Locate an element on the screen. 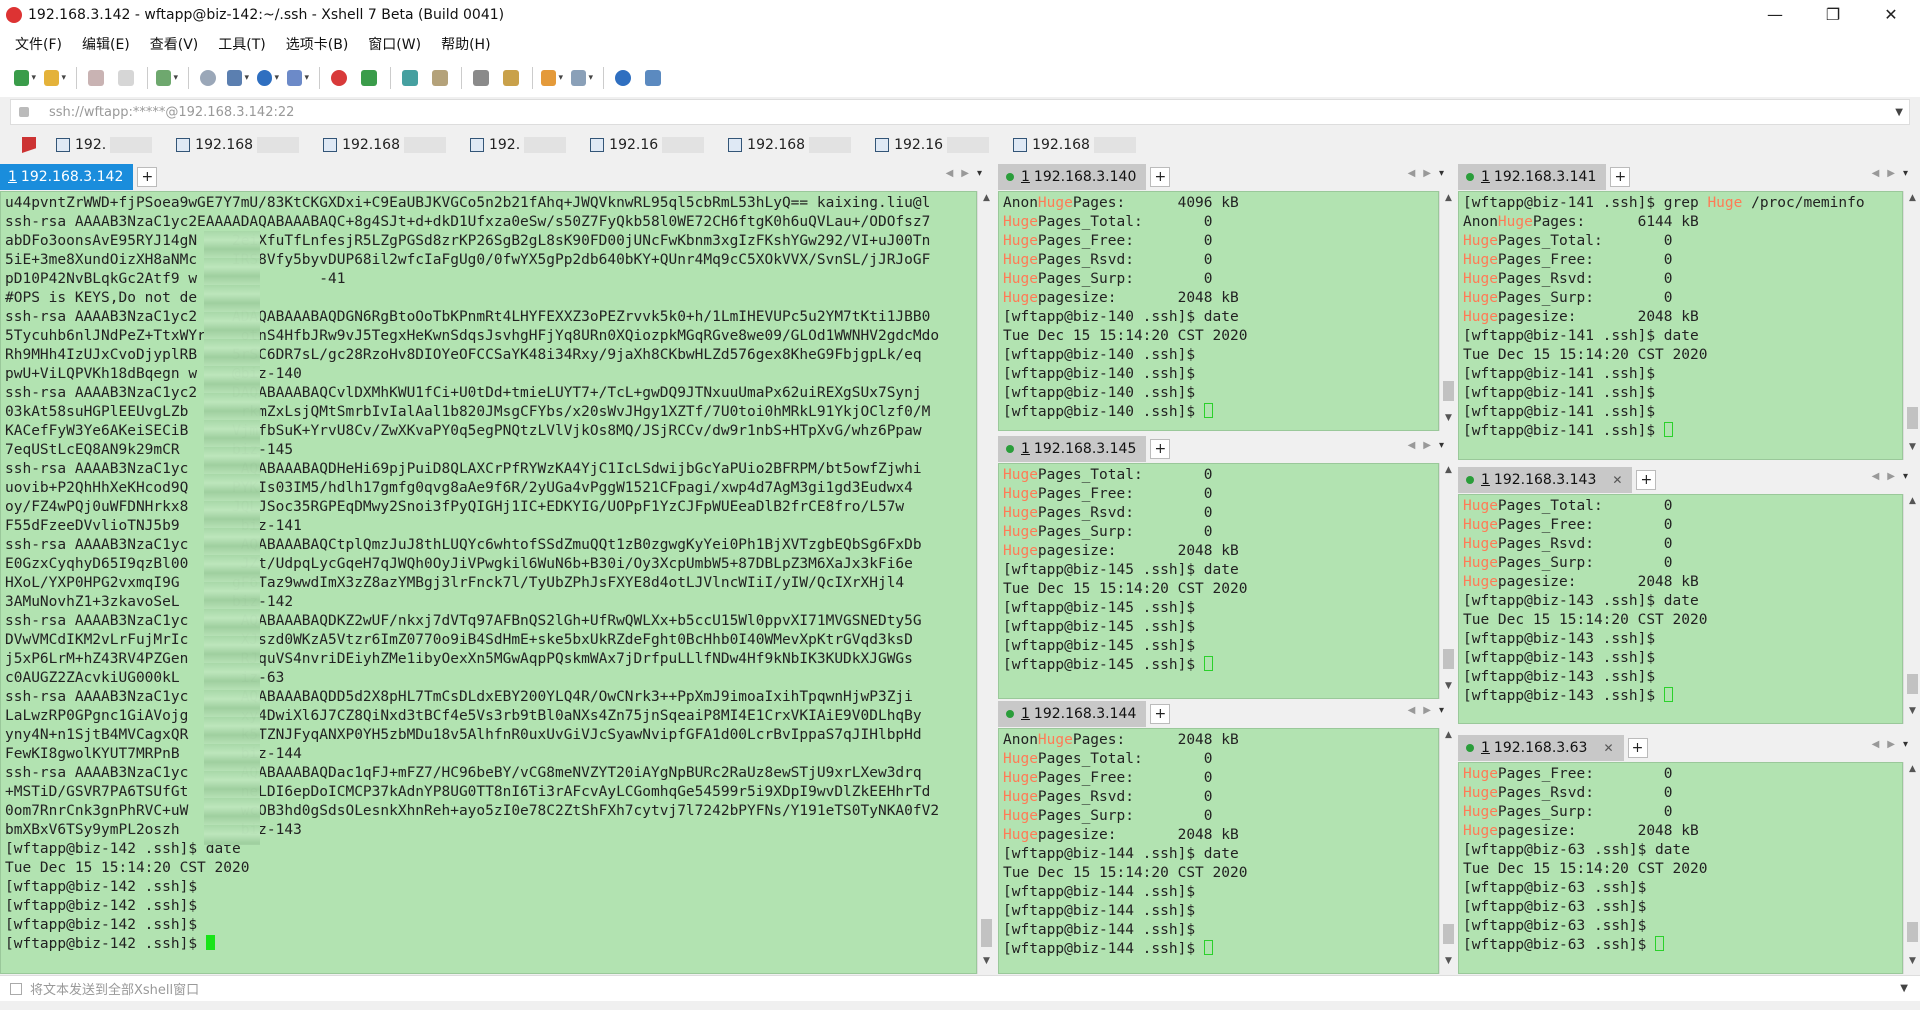 This screenshot has width=1920, height=1010. disconnect-icon is located at coordinates (126, 78).